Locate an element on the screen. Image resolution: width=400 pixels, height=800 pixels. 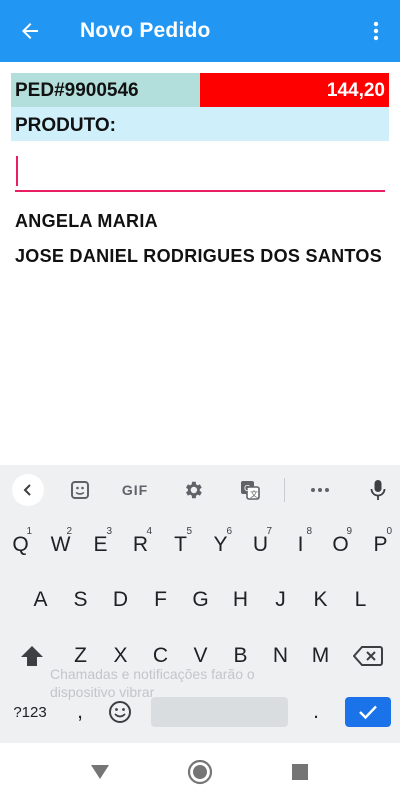
key-p: P0 is located at coordinates (380, 545).